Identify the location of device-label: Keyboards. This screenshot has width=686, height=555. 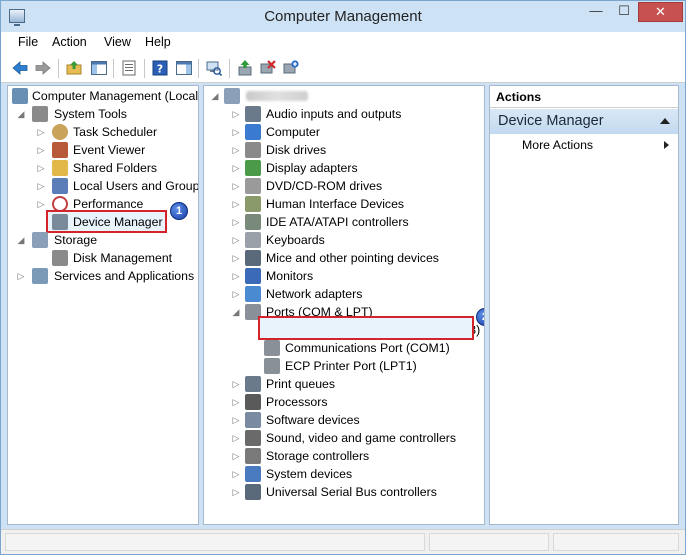
(295, 240).